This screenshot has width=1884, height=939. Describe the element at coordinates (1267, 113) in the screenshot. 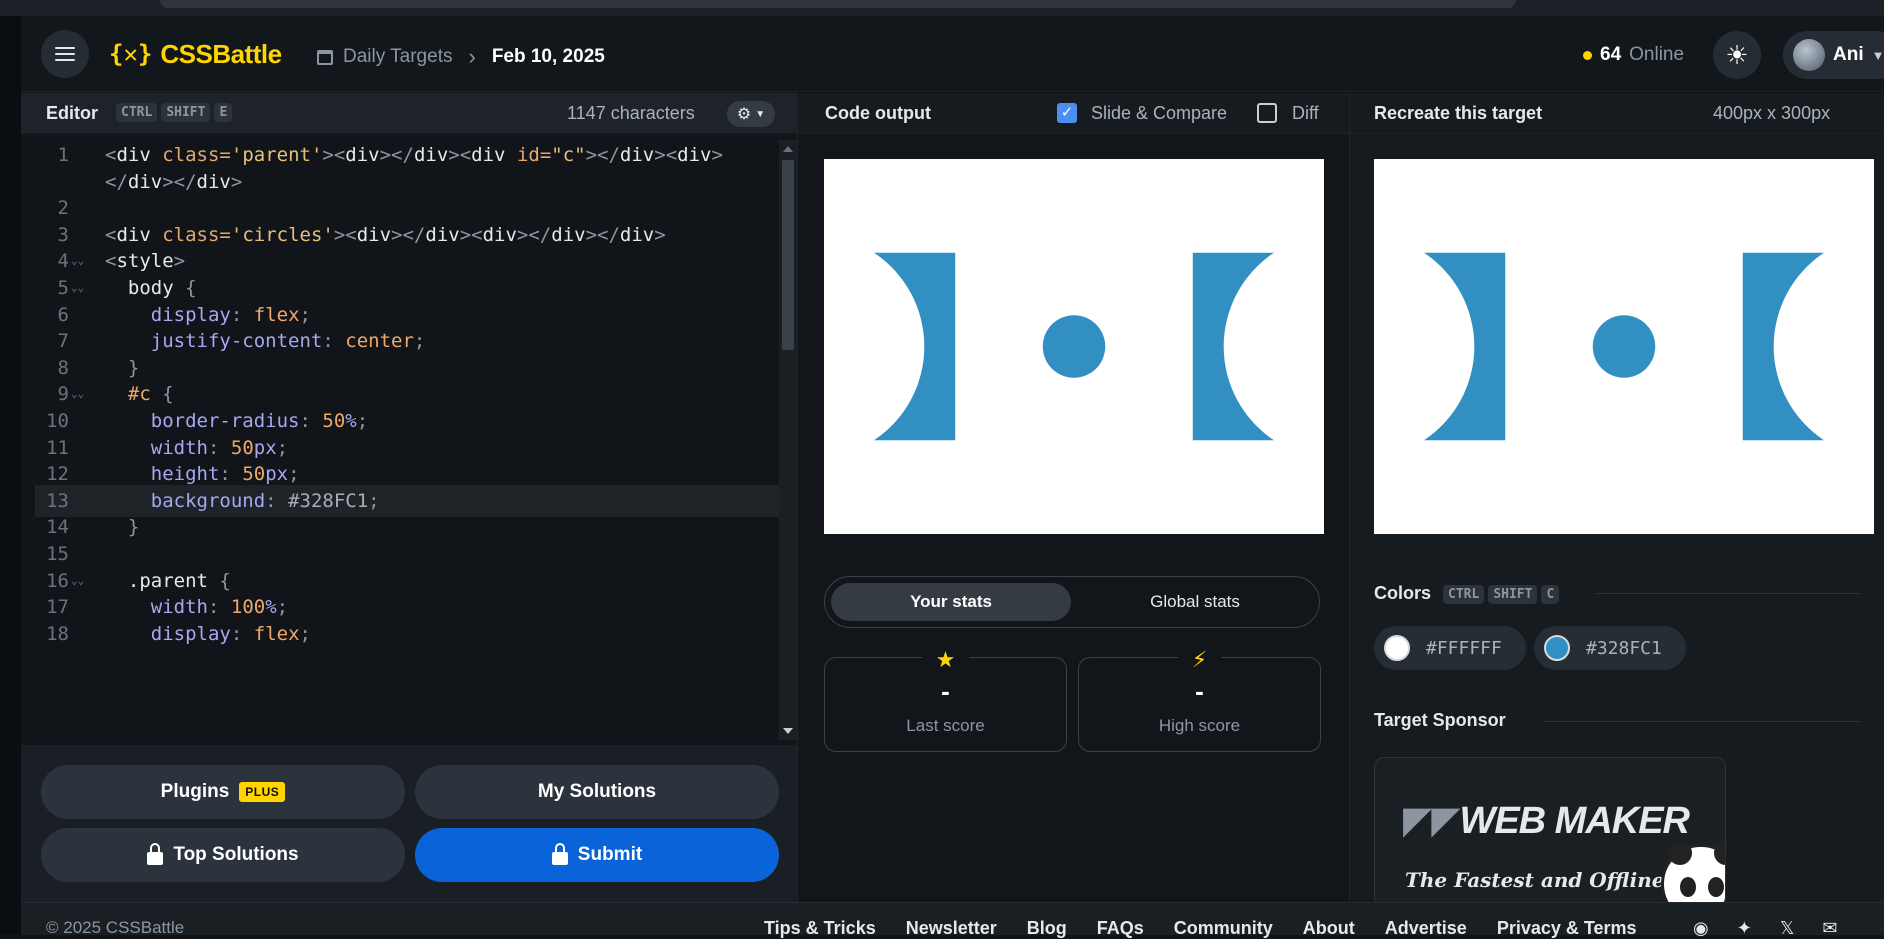

I see `diff-checkbox` at that location.